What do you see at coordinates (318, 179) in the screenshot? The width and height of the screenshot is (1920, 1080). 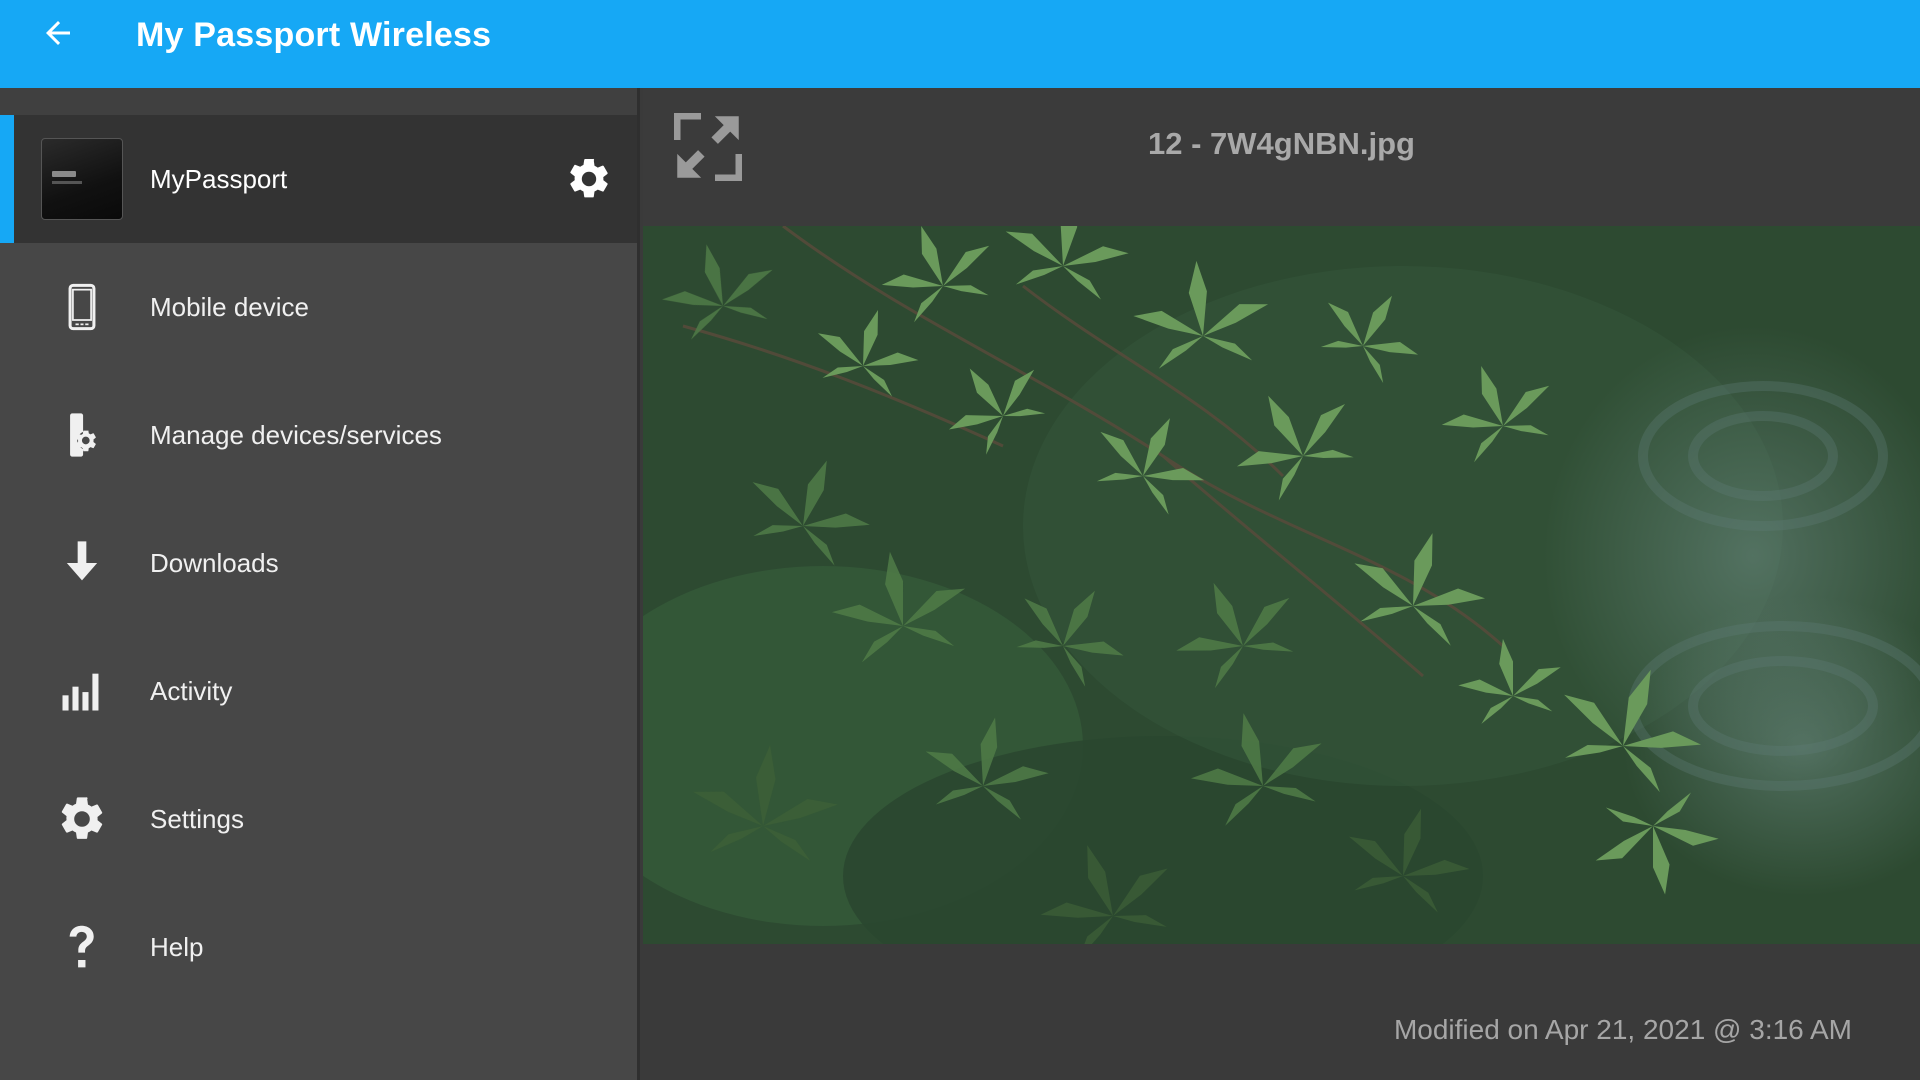 I see `device-row-mypassport: MyPassport` at bounding box center [318, 179].